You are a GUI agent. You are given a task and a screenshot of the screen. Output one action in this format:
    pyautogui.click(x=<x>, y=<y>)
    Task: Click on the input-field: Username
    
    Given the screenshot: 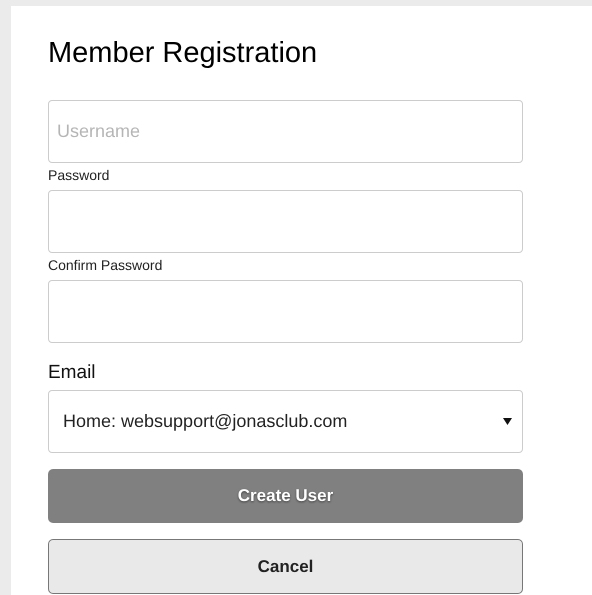 What is the action you would take?
    pyautogui.click(x=285, y=131)
    